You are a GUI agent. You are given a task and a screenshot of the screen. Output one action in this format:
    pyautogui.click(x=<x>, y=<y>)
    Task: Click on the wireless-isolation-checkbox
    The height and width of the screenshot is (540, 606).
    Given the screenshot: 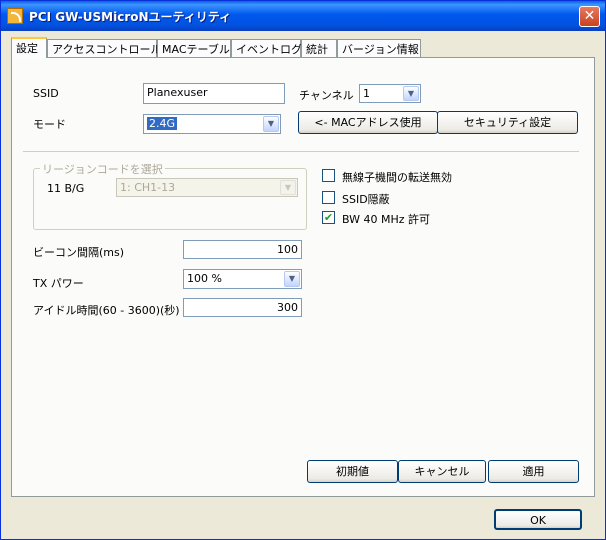 What is the action you would take?
    pyautogui.click(x=328, y=175)
    